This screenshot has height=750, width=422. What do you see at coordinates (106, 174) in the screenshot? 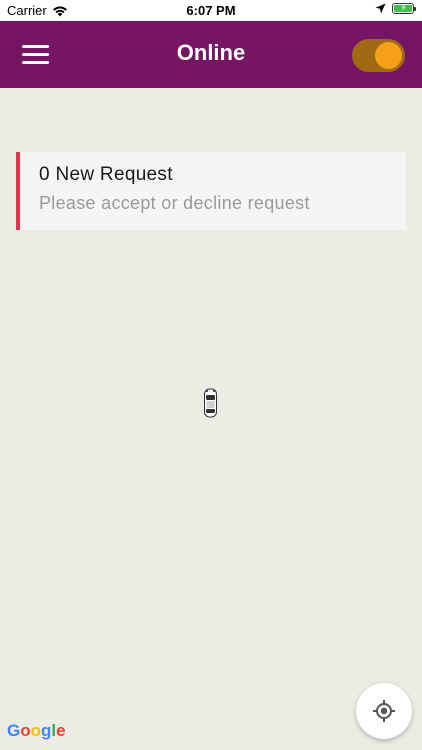
I see `request-count-title: 0 New Request` at bounding box center [106, 174].